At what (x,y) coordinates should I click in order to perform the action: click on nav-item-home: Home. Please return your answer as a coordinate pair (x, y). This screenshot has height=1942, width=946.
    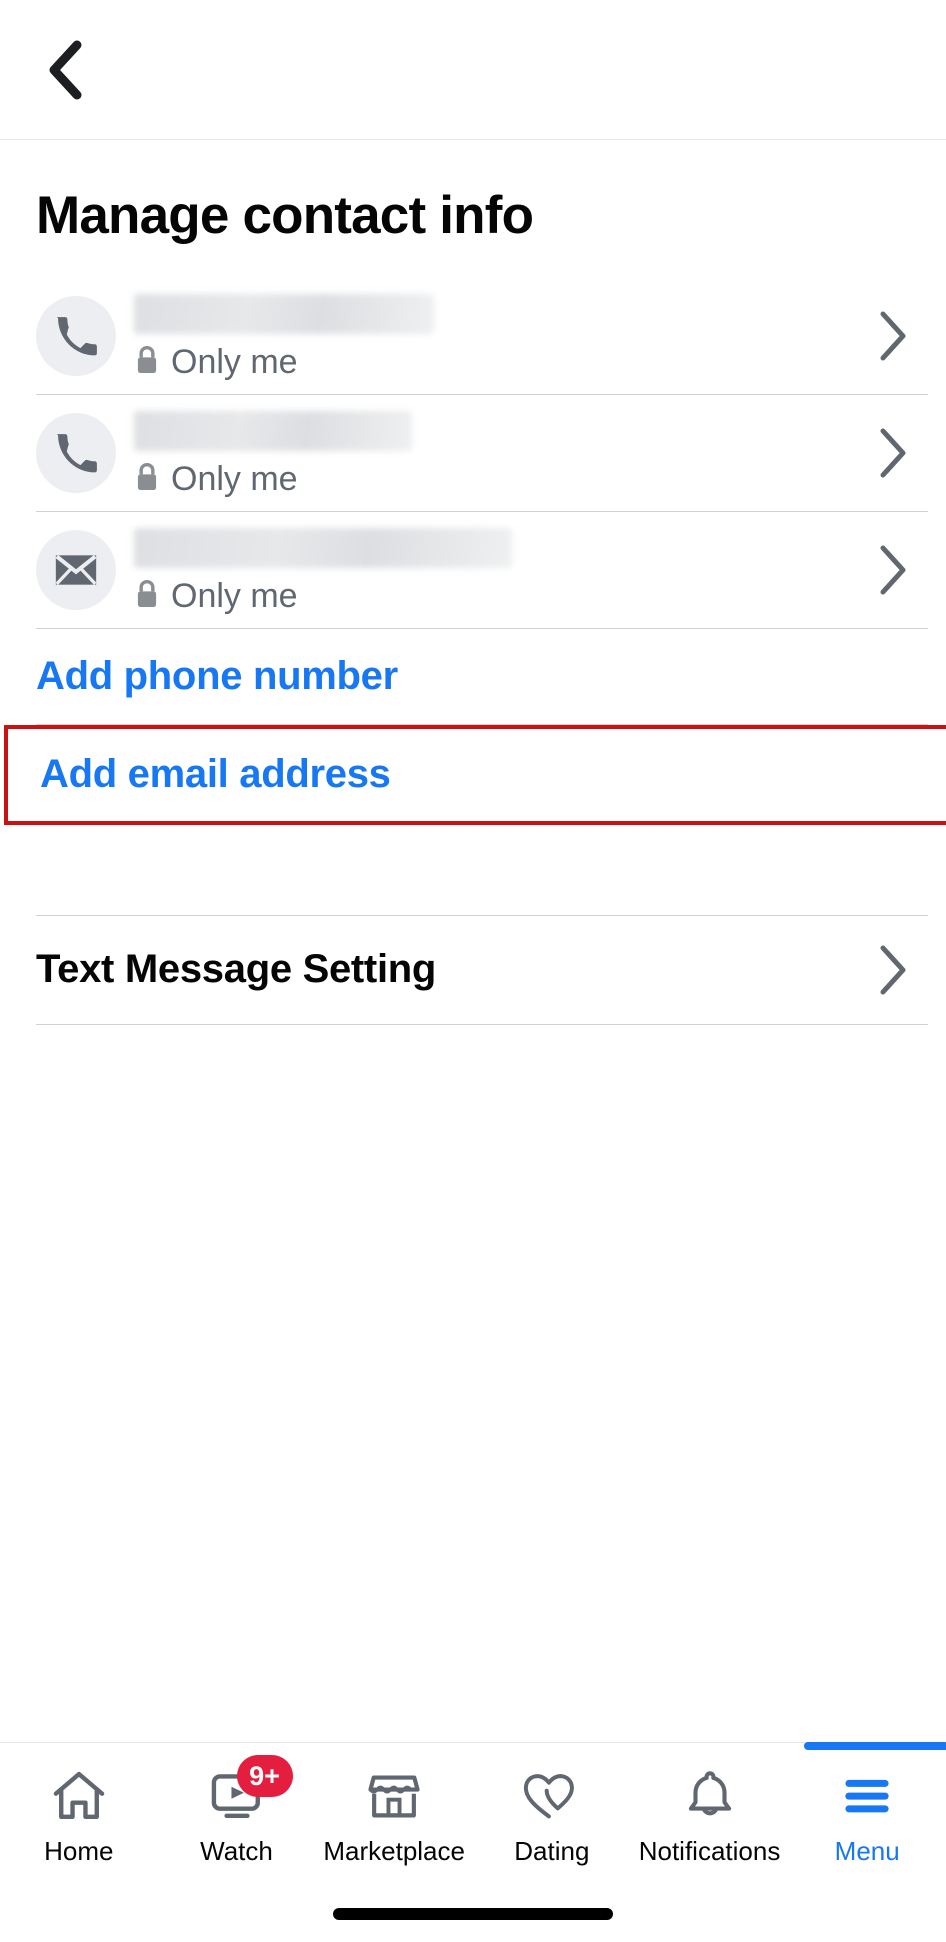
    Looking at the image, I should click on (79, 1819).